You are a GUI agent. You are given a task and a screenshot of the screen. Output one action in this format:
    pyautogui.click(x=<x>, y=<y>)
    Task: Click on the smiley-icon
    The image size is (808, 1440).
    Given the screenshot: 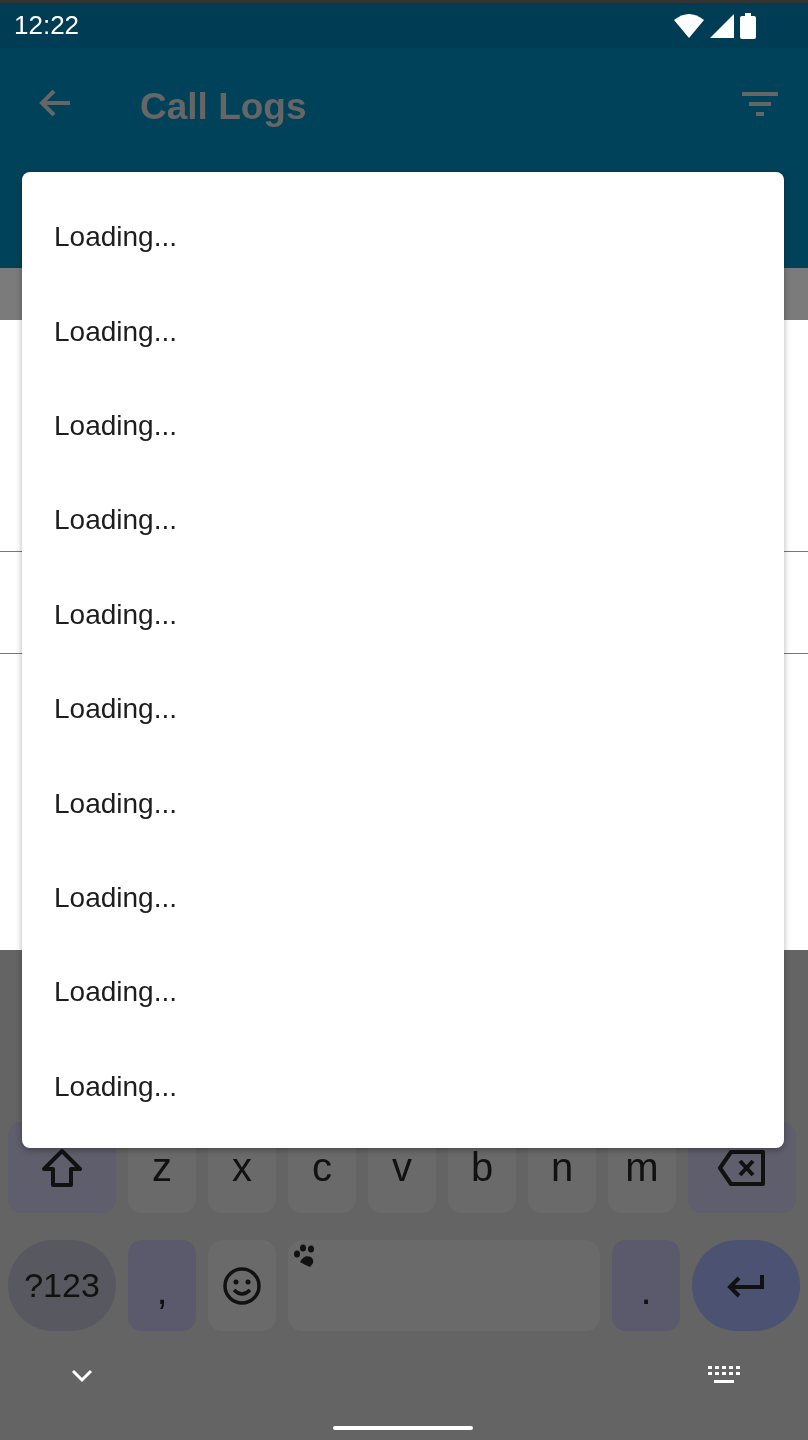 What is the action you would take?
    pyautogui.click(x=242, y=1285)
    